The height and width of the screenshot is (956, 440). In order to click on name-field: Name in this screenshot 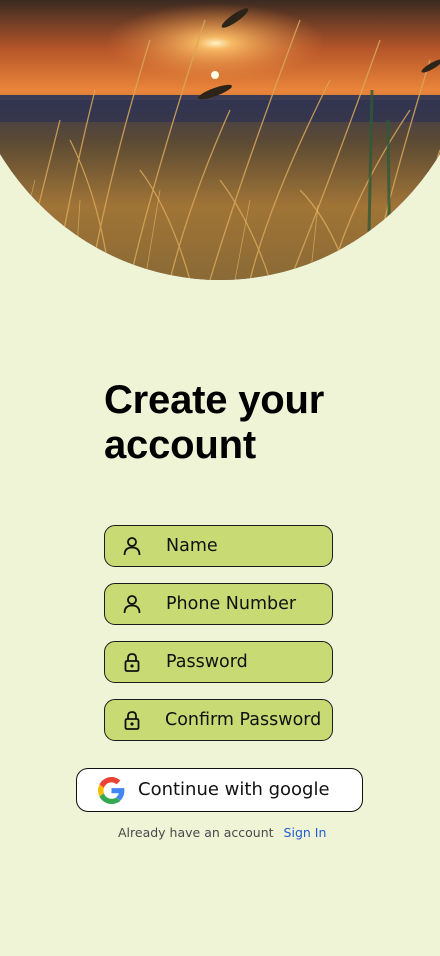, I will do `click(218, 546)`.